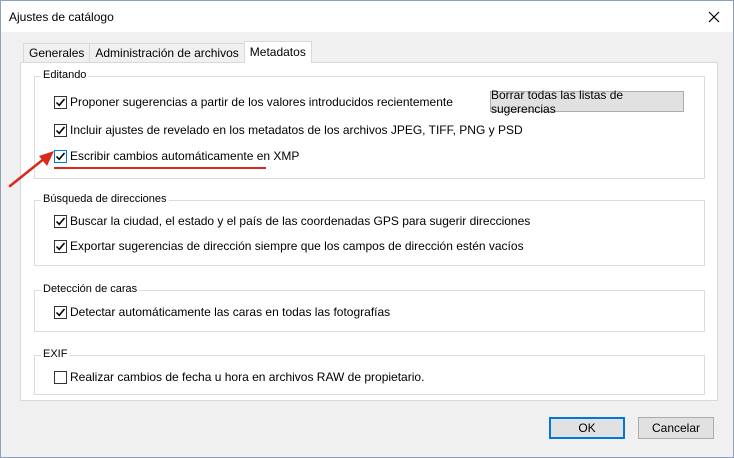  I want to click on annotation-arrow-icon, so click(31, 169).